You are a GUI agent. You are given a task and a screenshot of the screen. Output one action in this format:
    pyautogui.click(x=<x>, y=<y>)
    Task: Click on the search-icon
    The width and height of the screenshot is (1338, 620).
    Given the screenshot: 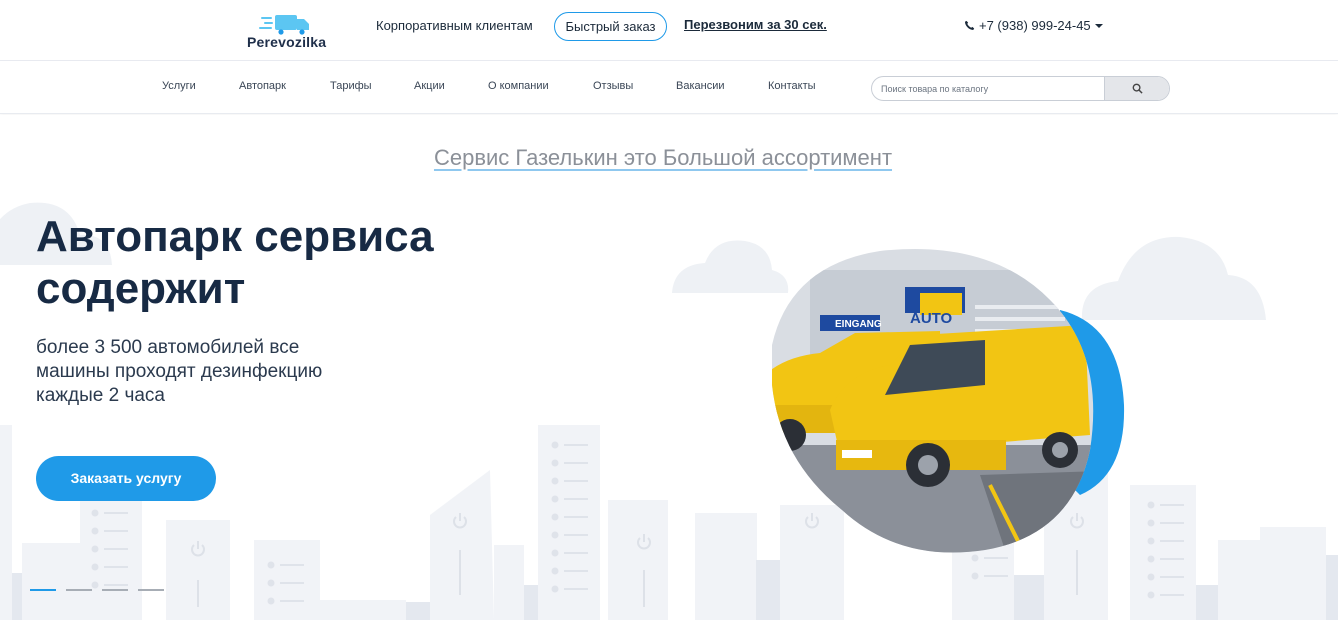 What is the action you would take?
    pyautogui.click(x=1137, y=88)
    